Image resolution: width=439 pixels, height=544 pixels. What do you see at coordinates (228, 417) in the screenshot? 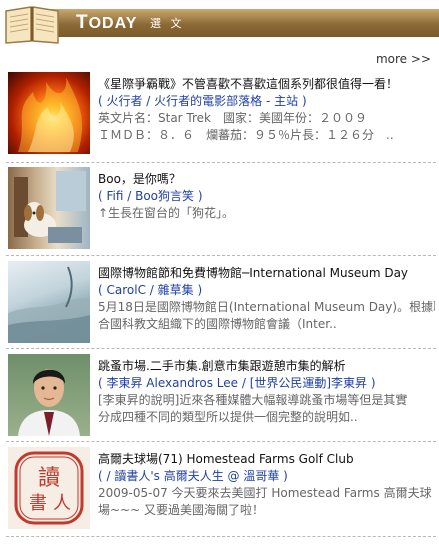
I see `item-desc: 分成四種不同的類型所以提供一個完整的說明如..` at bounding box center [228, 417].